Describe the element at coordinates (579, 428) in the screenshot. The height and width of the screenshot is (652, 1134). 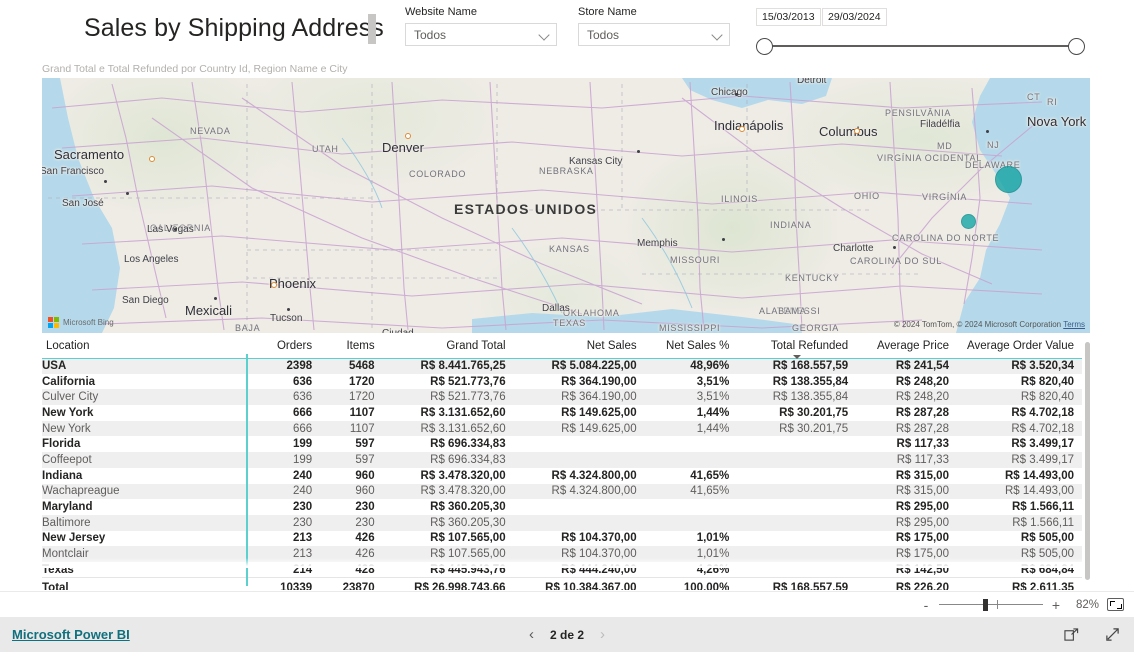
I see `table-cell-net-sales: R$ 149.625,00` at that location.